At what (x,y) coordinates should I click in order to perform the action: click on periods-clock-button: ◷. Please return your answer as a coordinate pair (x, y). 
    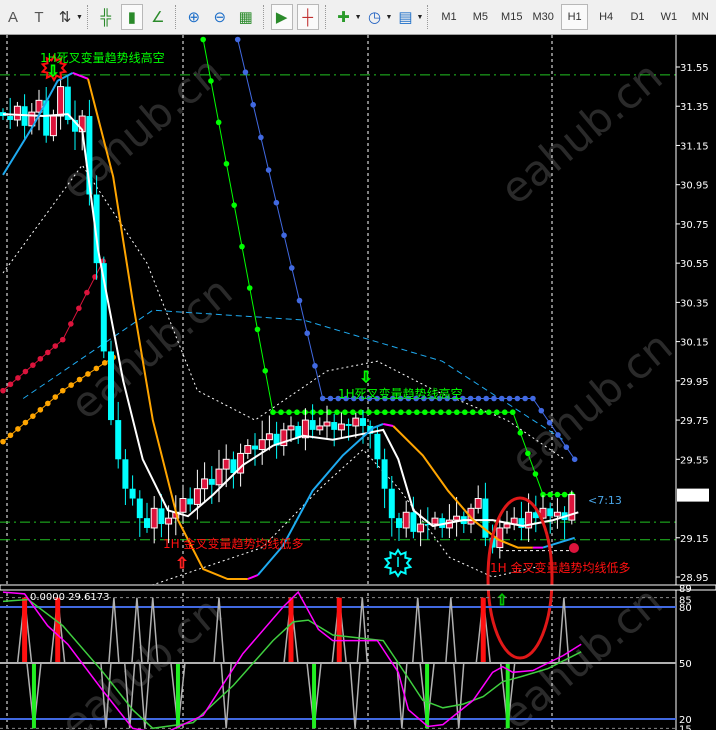
    Looking at the image, I should click on (375, 17).